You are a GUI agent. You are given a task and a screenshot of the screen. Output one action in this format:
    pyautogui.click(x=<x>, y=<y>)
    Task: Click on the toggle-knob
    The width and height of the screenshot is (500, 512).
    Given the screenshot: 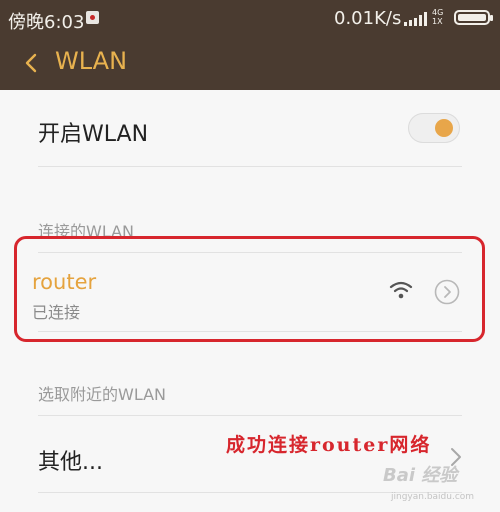 What is the action you would take?
    pyautogui.click(x=444, y=128)
    